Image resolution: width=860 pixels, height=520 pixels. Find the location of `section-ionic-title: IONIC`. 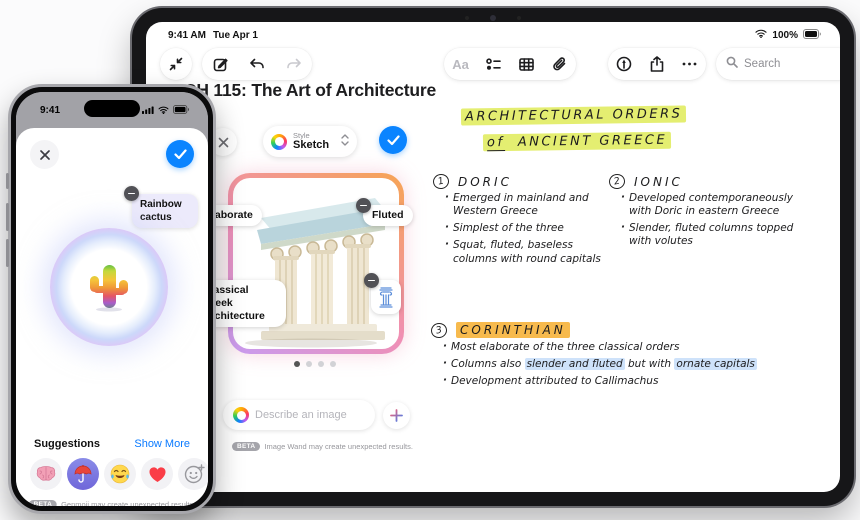

section-ionic-title: IONIC is located at coordinates (658, 181).